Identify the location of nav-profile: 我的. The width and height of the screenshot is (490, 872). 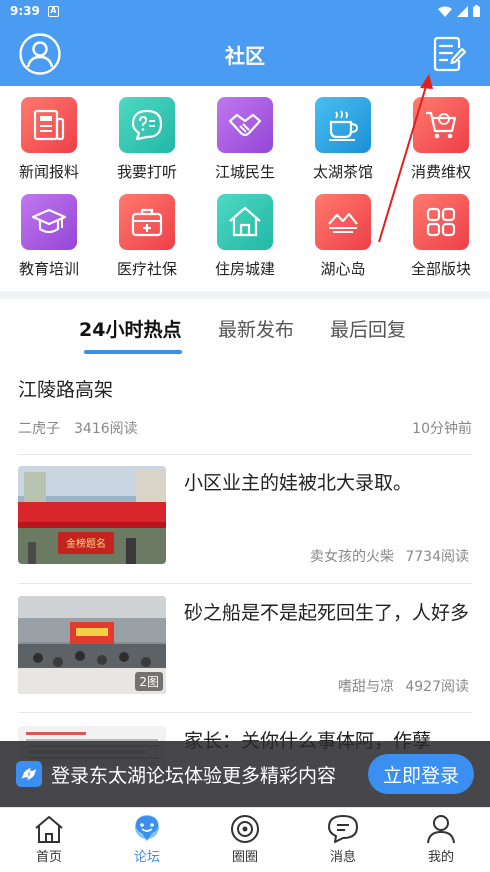
(441, 840).